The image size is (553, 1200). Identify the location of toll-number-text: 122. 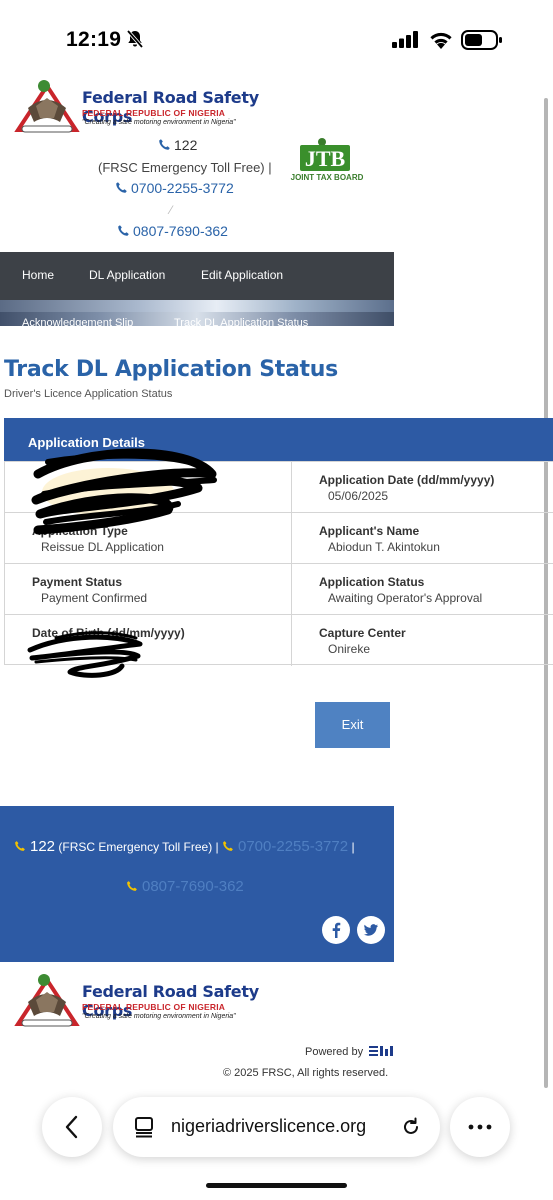
(186, 145).